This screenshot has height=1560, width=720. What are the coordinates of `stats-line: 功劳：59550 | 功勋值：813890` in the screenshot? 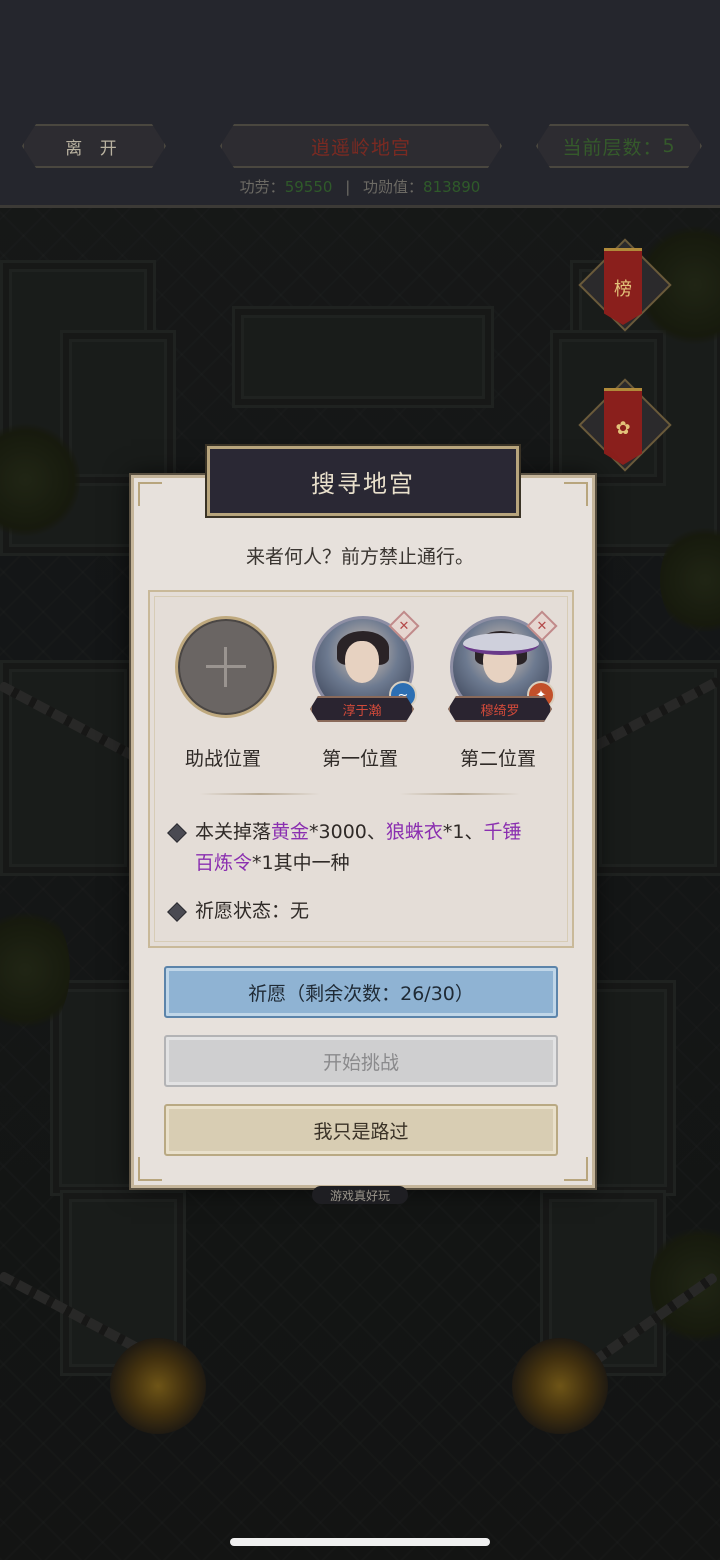 It's located at (360, 186).